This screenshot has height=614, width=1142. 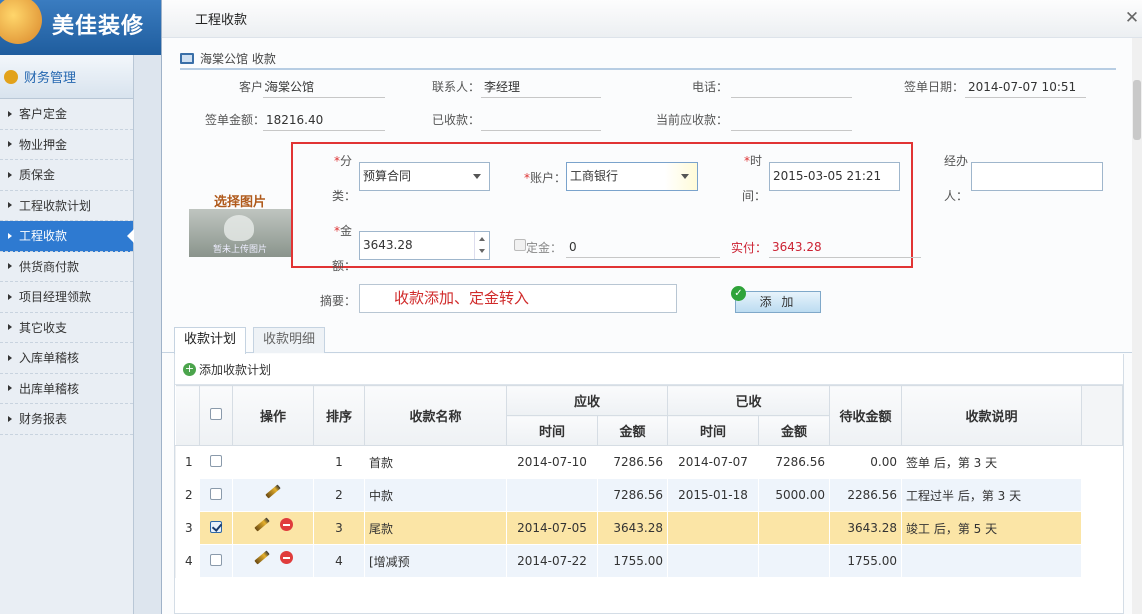 I want to click on dialog-titlebar: 工程收款 ✕, so click(x=652, y=19).